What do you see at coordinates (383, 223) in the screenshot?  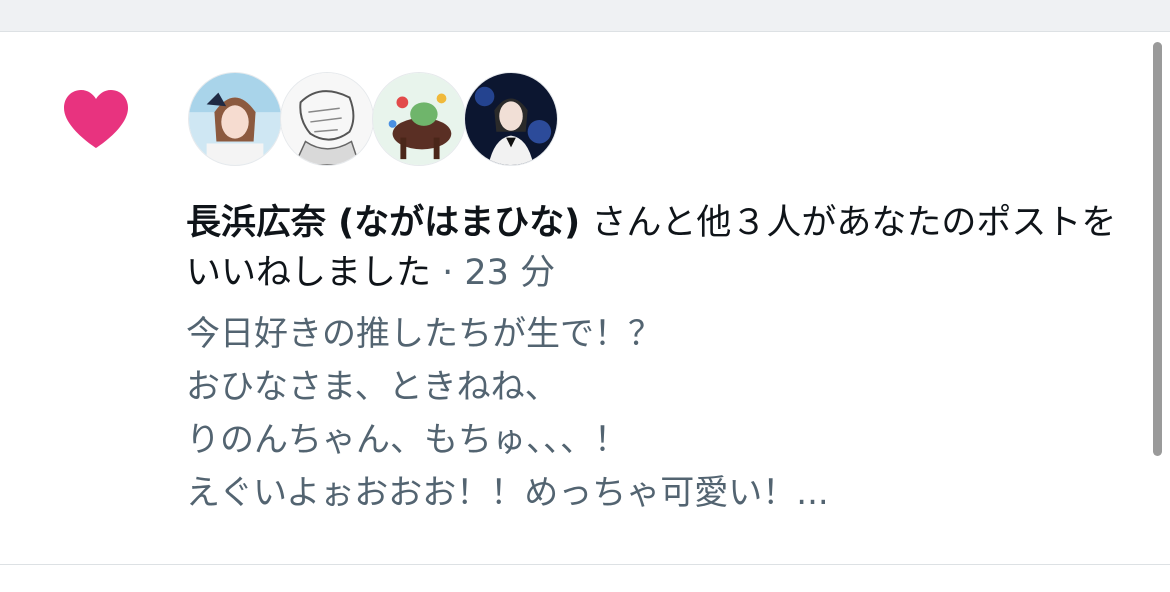 I see `user-name: 長浜広奈 (ながはまひな)` at bounding box center [383, 223].